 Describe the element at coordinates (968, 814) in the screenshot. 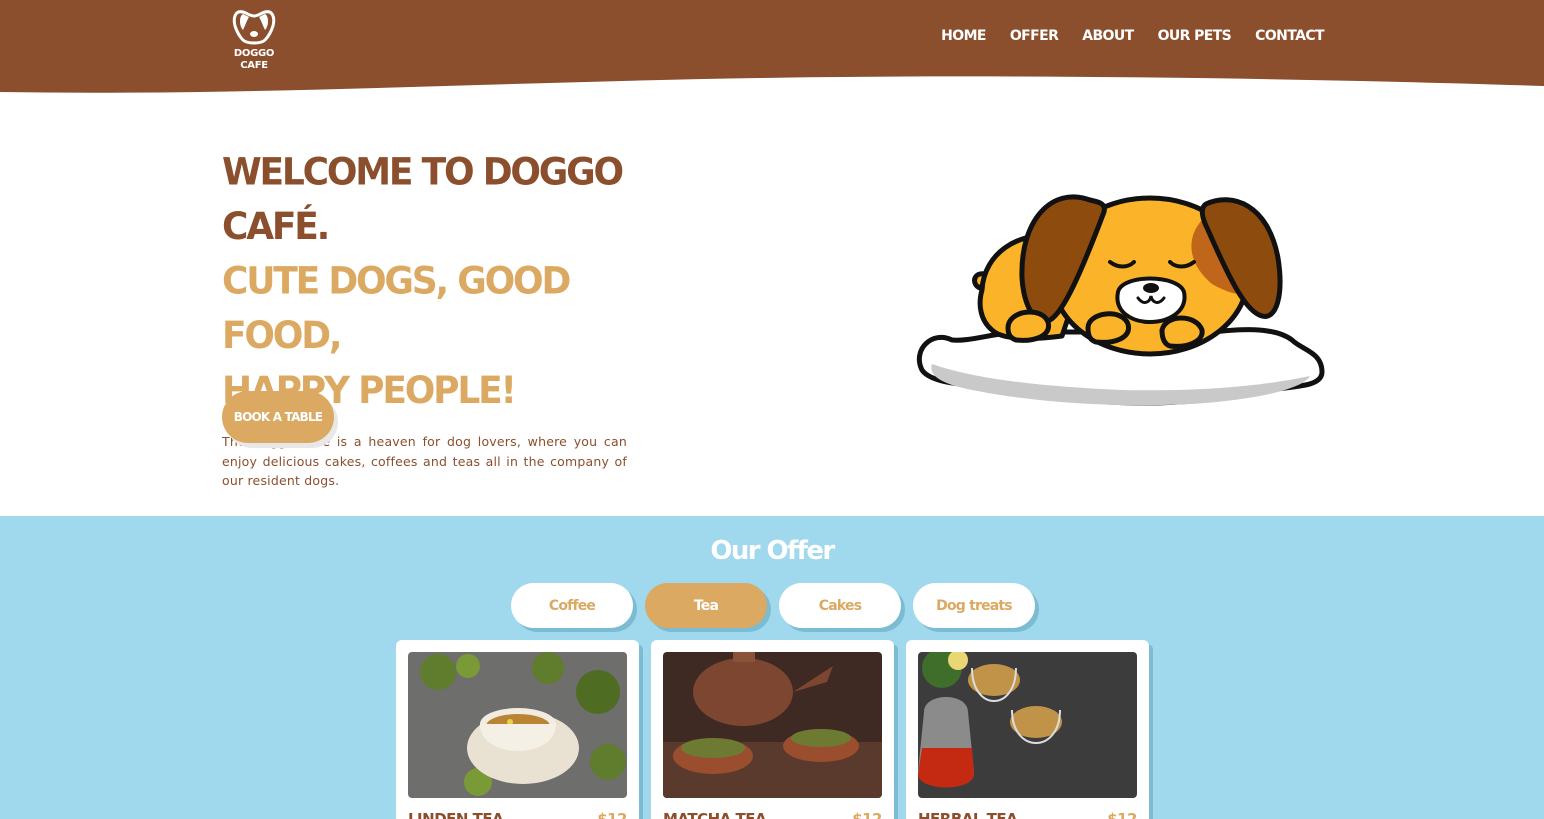

I see `card-title: HERBAL TEA` at that location.